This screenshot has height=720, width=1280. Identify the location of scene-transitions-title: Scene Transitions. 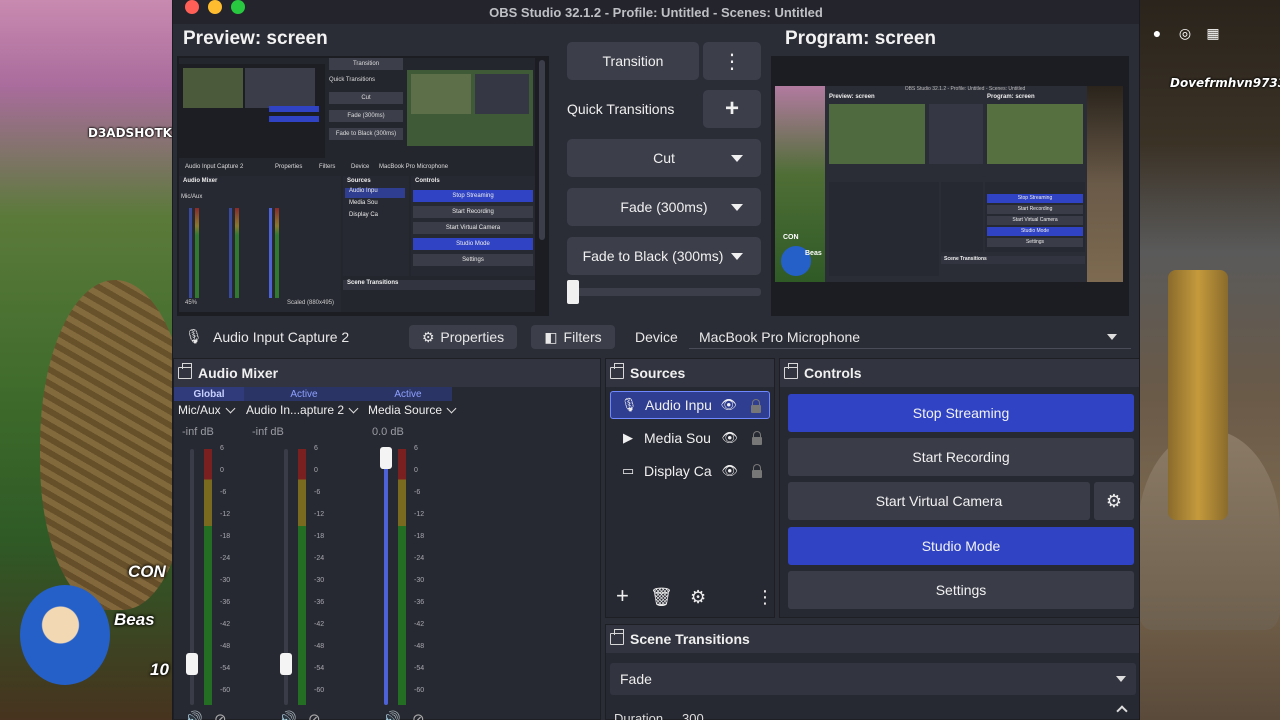
(690, 639).